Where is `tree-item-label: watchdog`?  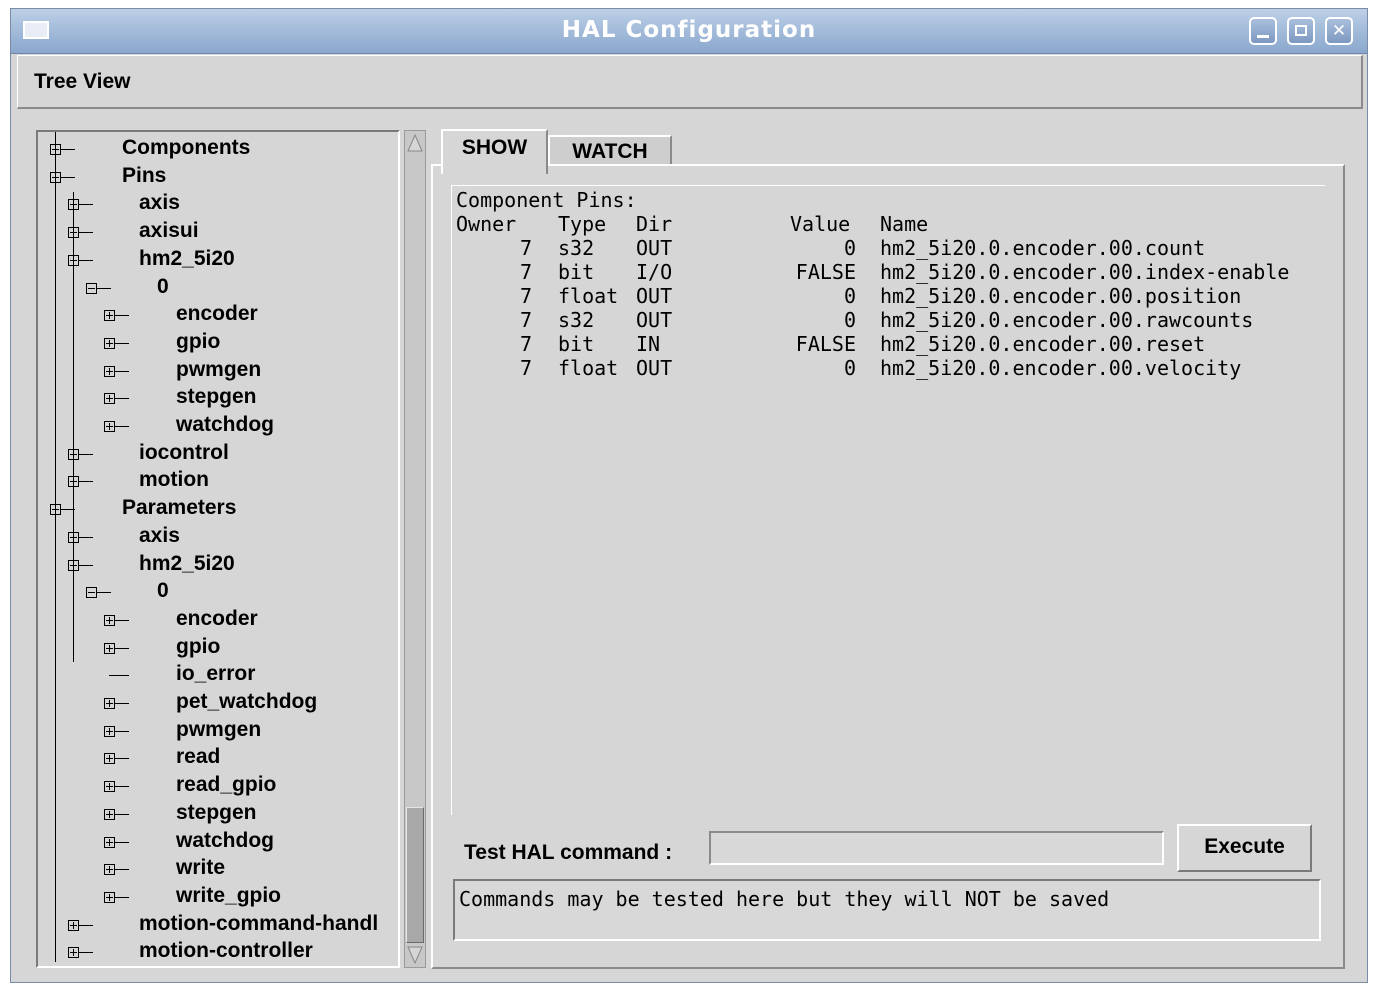
tree-item-label: watchdog is located at coordinates (225, 424).